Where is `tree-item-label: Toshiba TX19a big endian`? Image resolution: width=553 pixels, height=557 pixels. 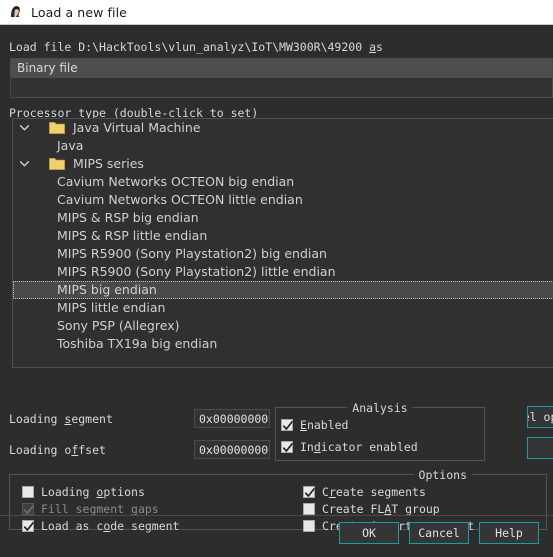 tree-item-label: Toshiba TX19a big endian is located at coordinates (137, 343).